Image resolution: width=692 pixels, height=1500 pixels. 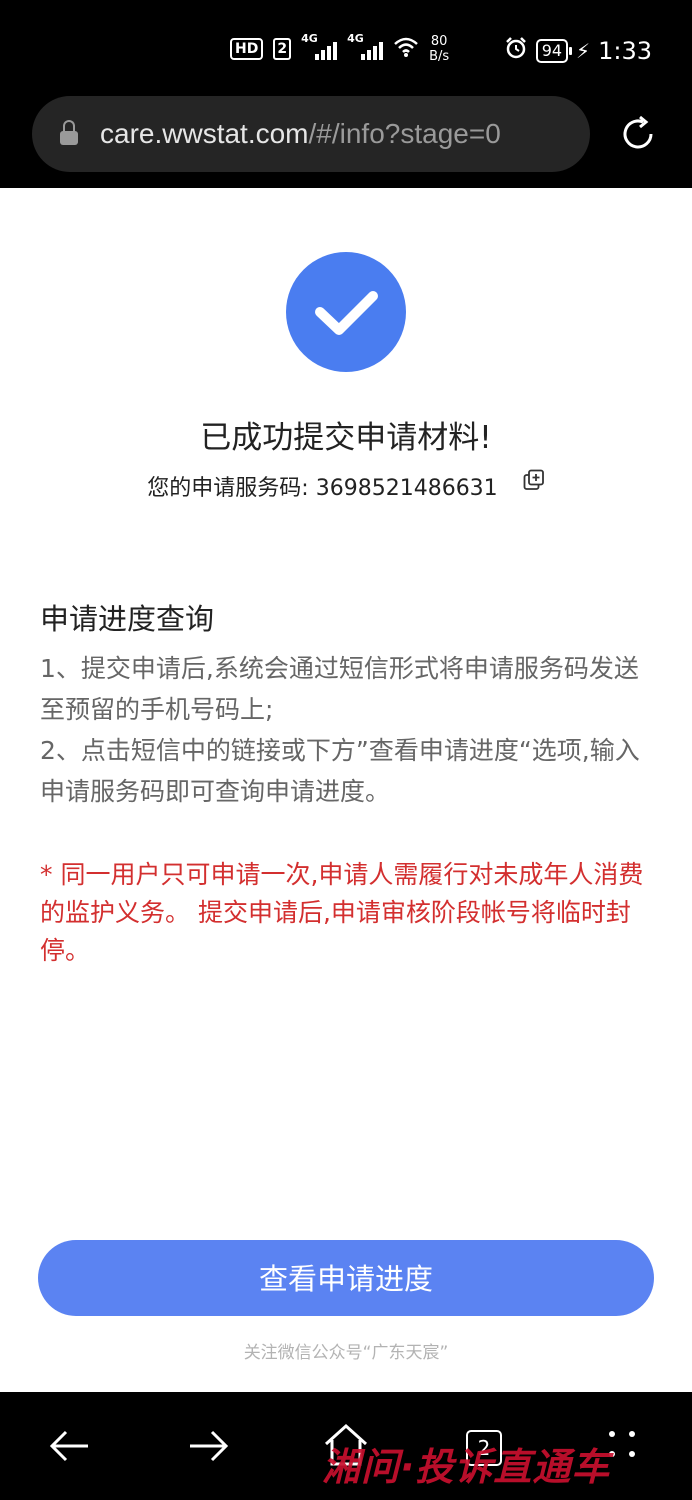 I want to click on status-bar: HD 2 4G 4G 80 B/s 94 ⚡ 1:33, so click(x=346, y=48).